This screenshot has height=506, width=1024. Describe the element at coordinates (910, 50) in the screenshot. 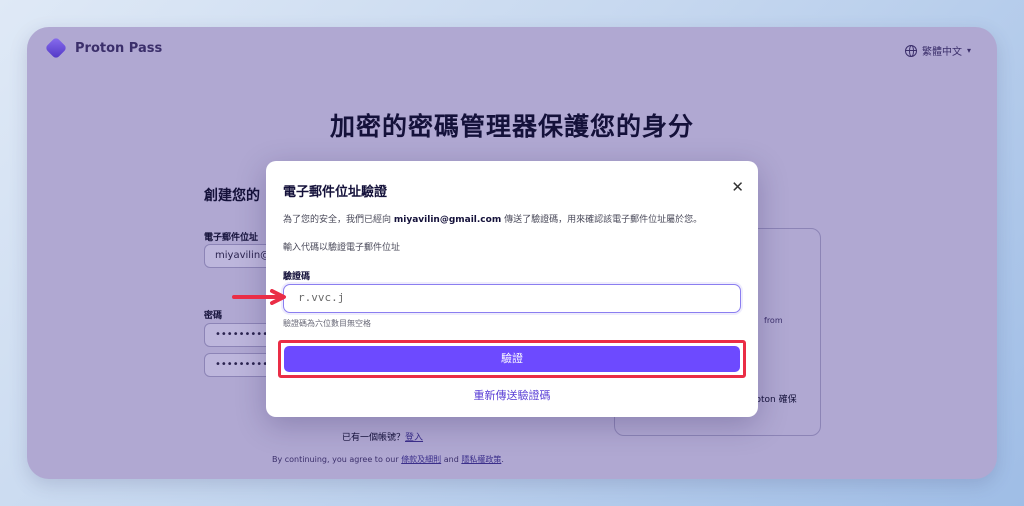

I see `globe-icon` at that location.